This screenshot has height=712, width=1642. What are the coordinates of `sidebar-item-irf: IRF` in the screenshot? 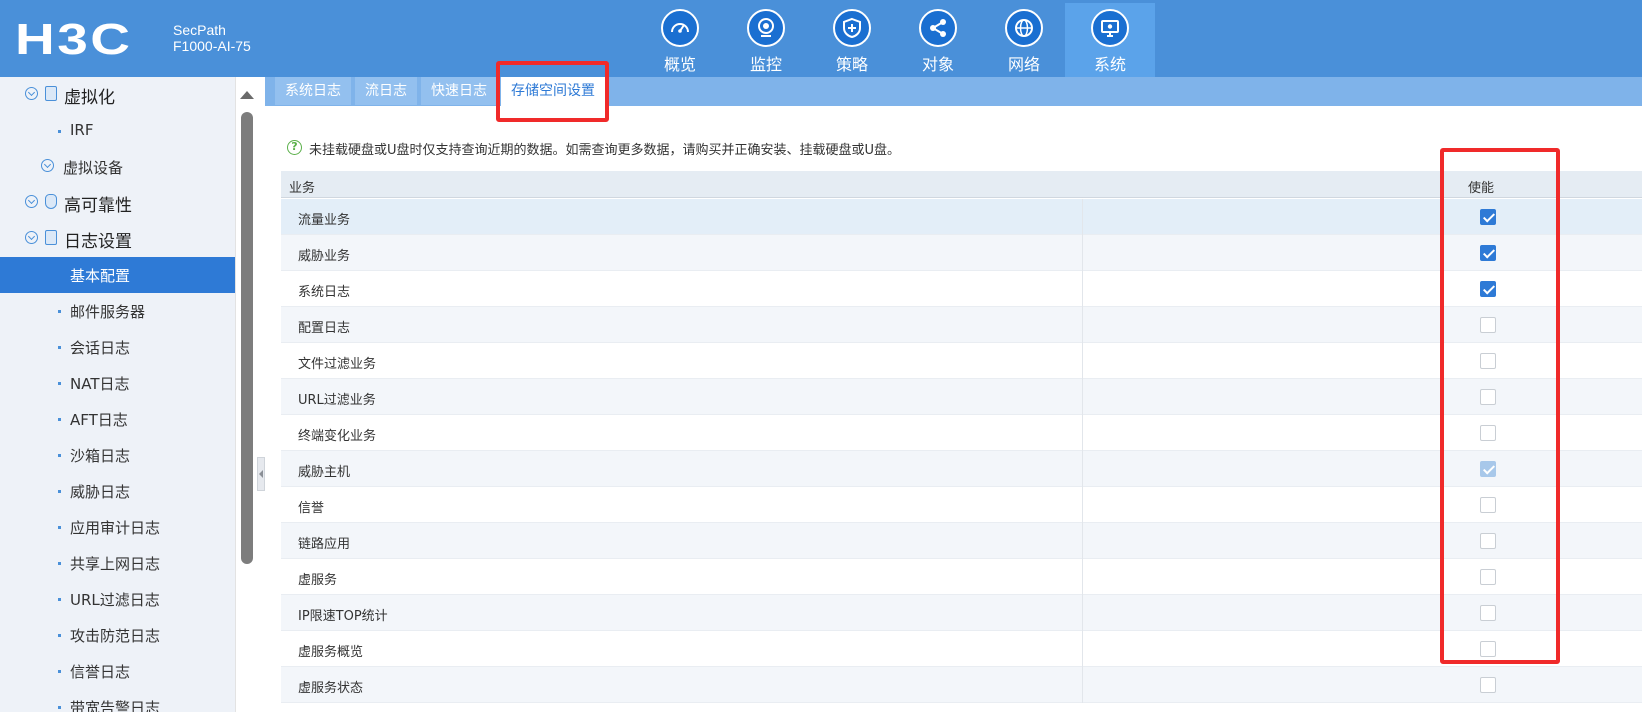 It's located at (117, 131).